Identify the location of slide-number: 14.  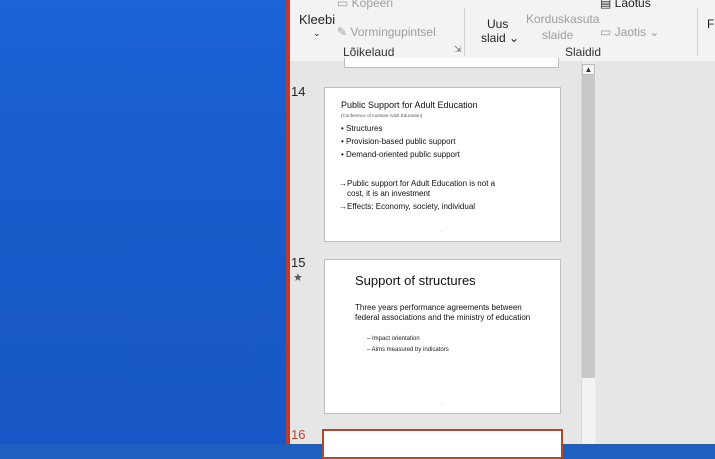
(298, 91).